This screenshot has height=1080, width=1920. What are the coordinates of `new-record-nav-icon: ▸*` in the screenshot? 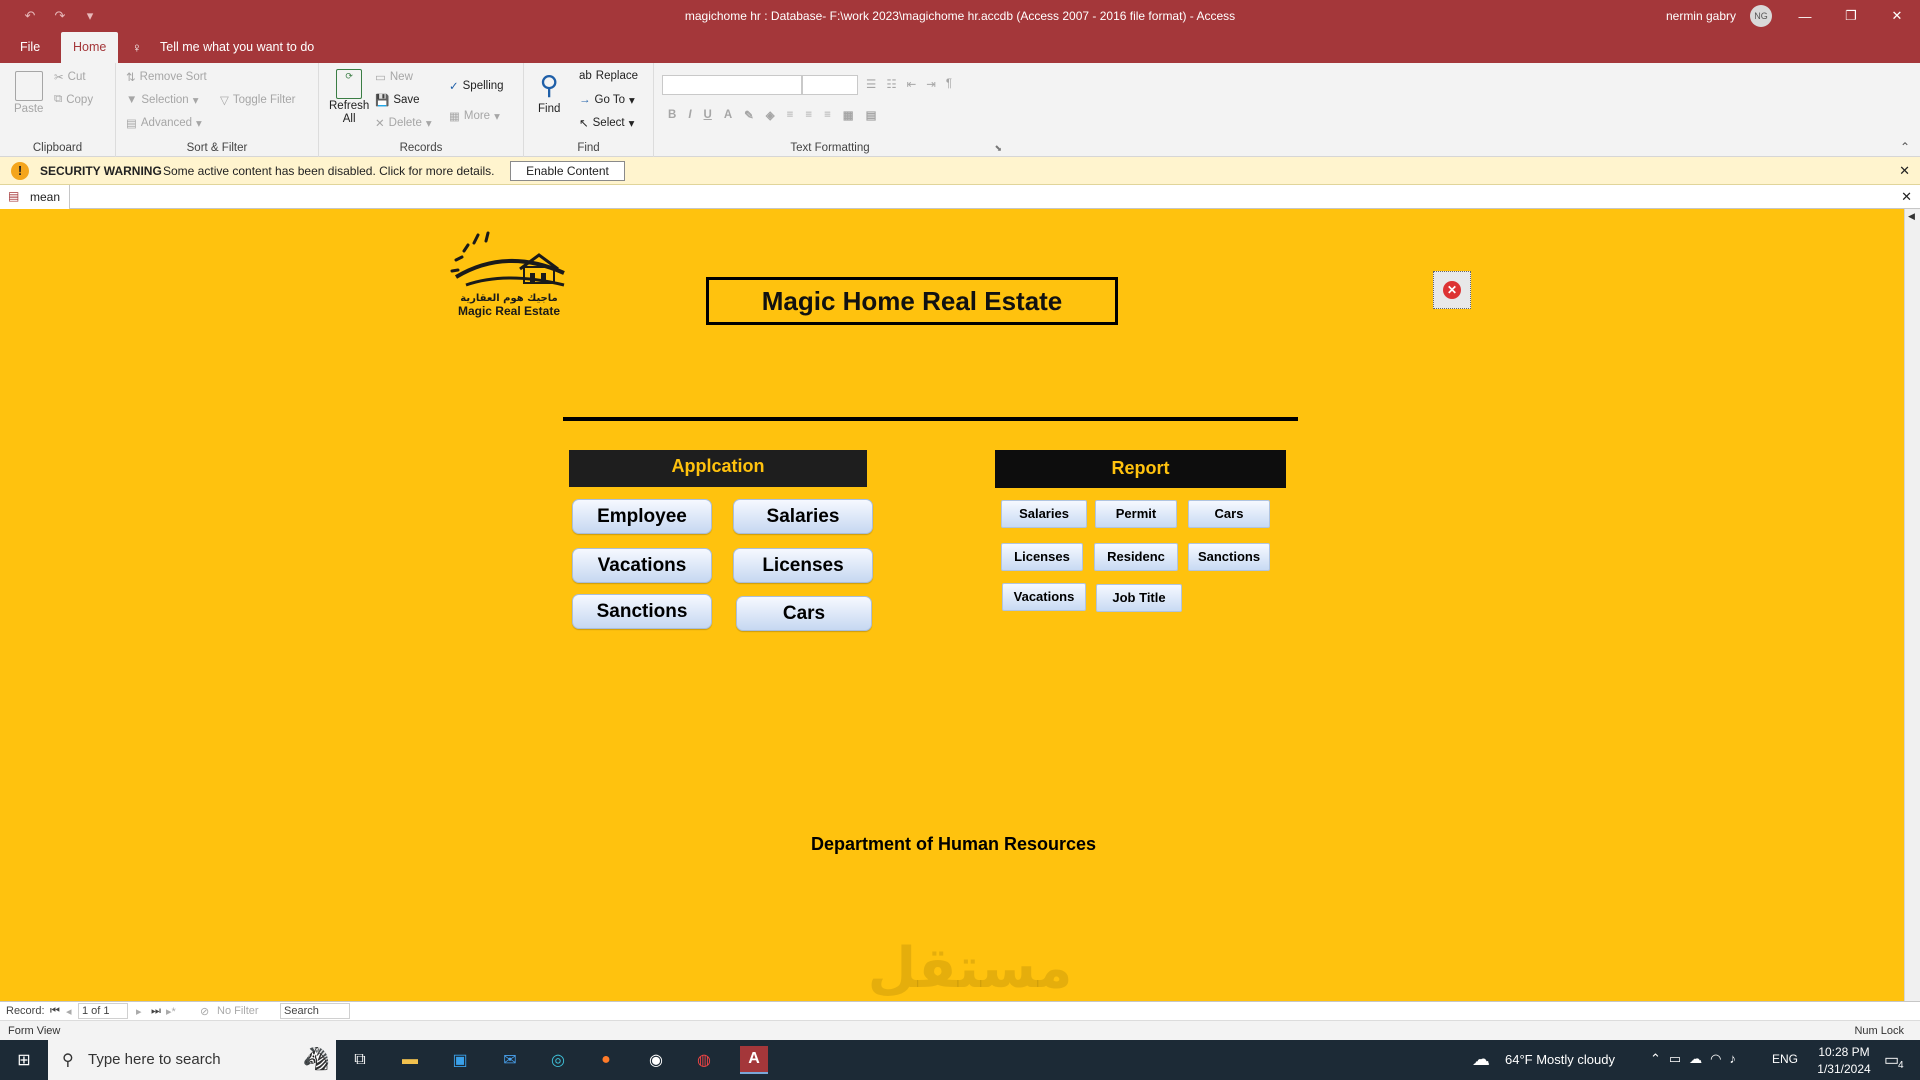 It's located at (171, 1011).